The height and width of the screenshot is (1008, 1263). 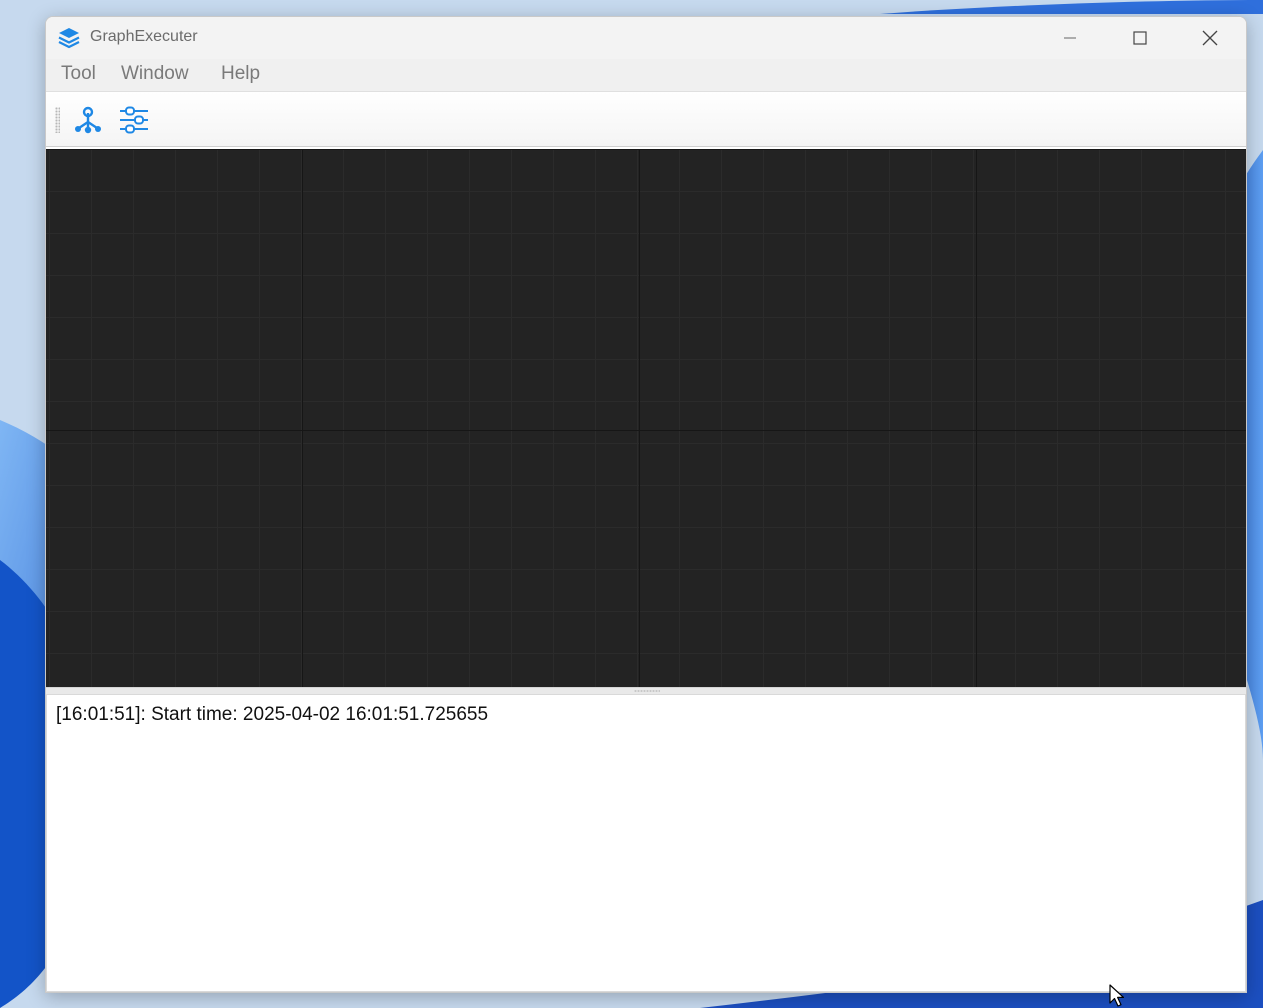 I want to click on close-icon, so click(x=1210, y=38).